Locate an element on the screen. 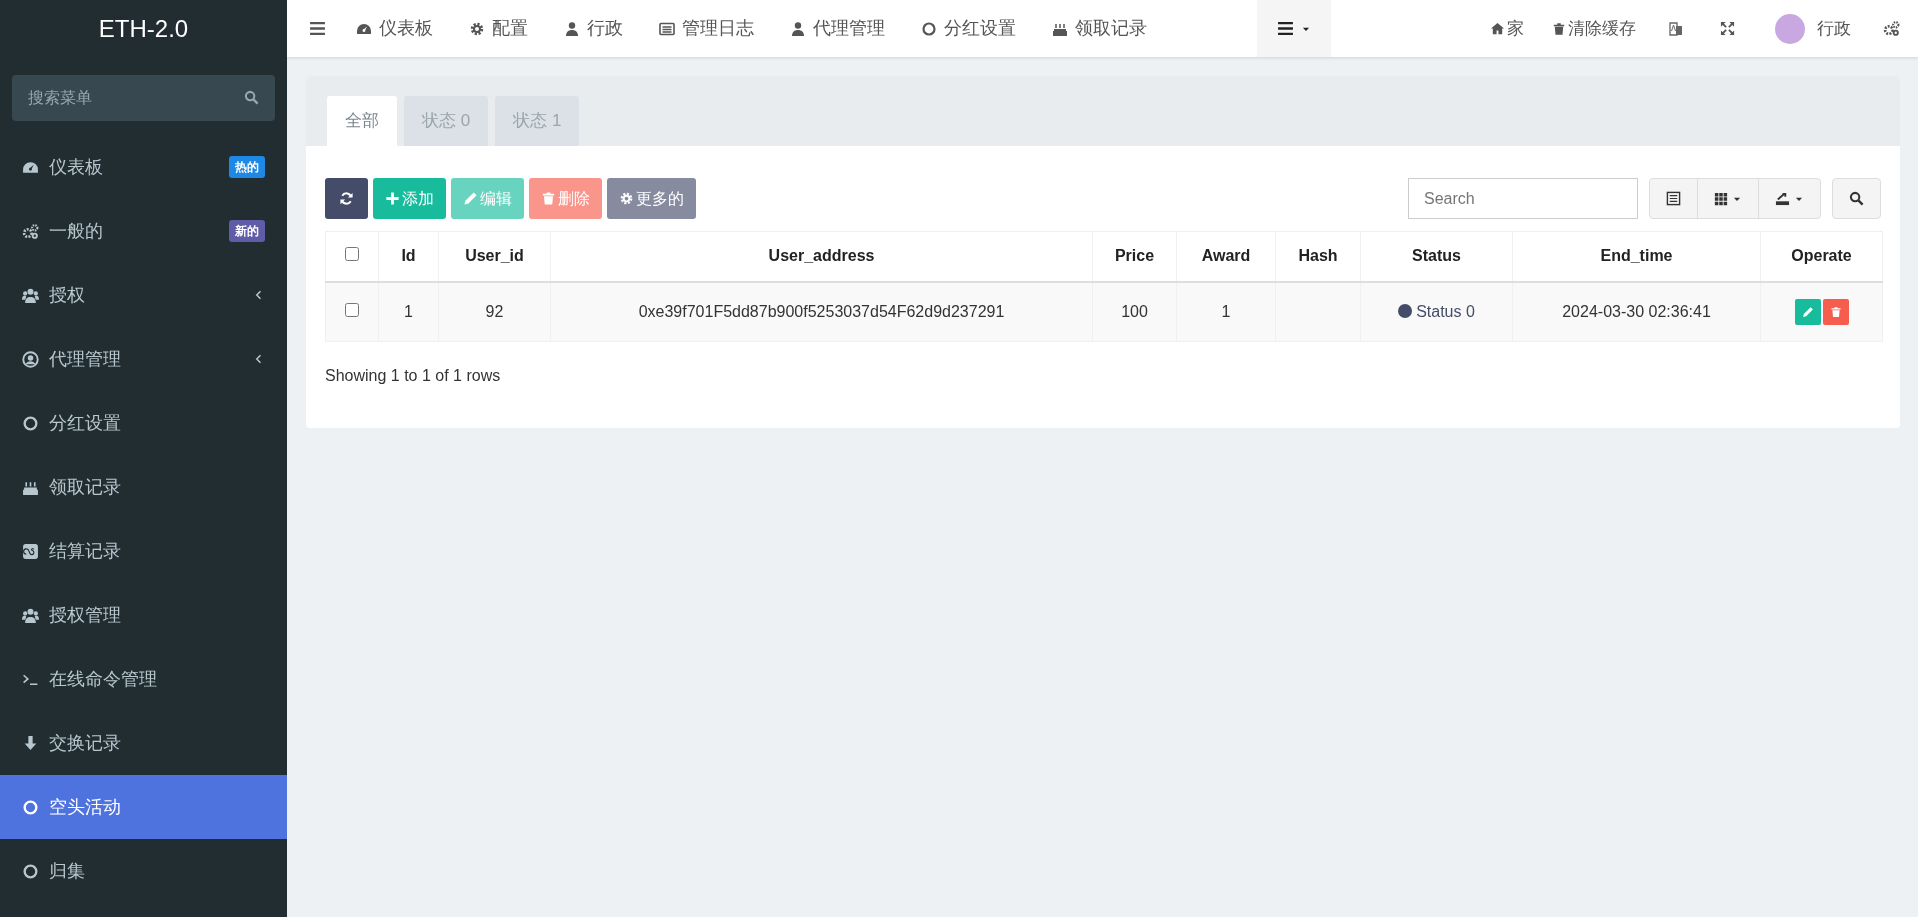 This screenshot has height=917, width=1918. export-icon is located at coordinates (1782, 198).